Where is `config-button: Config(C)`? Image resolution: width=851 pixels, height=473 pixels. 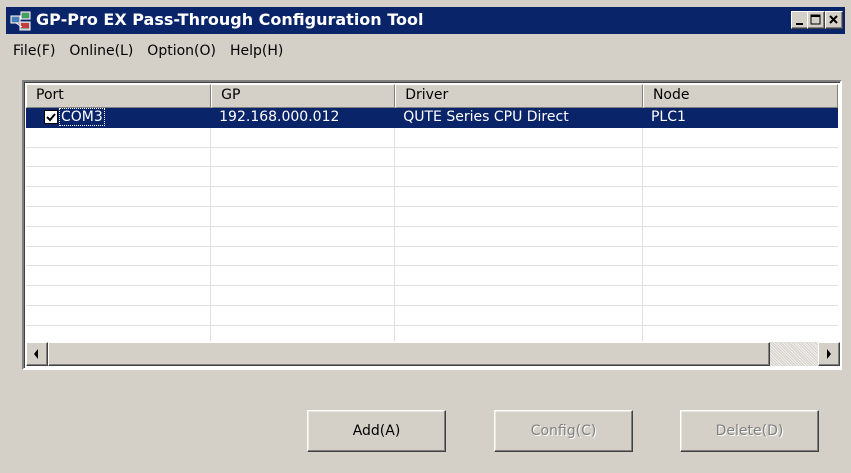
config-button: Config(C) is located at coordinates (563, 431).